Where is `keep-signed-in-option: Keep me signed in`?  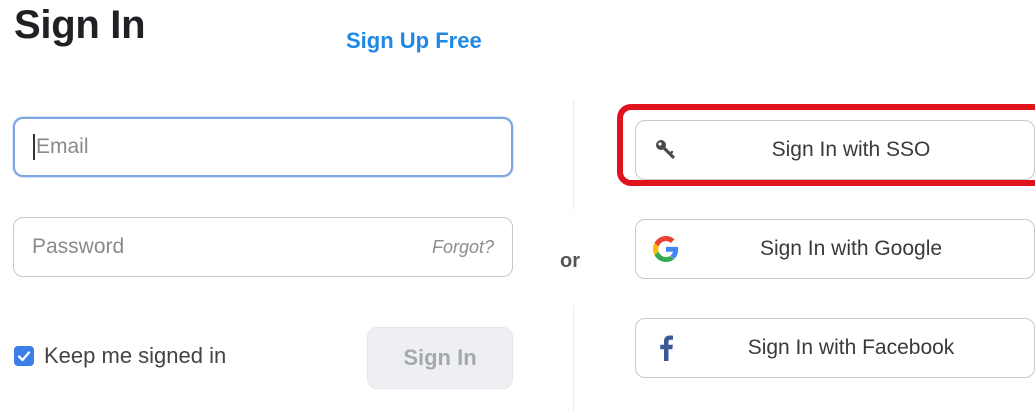
keep-signed-in-option: Keep me signed in is located at coordinates (120, 356).